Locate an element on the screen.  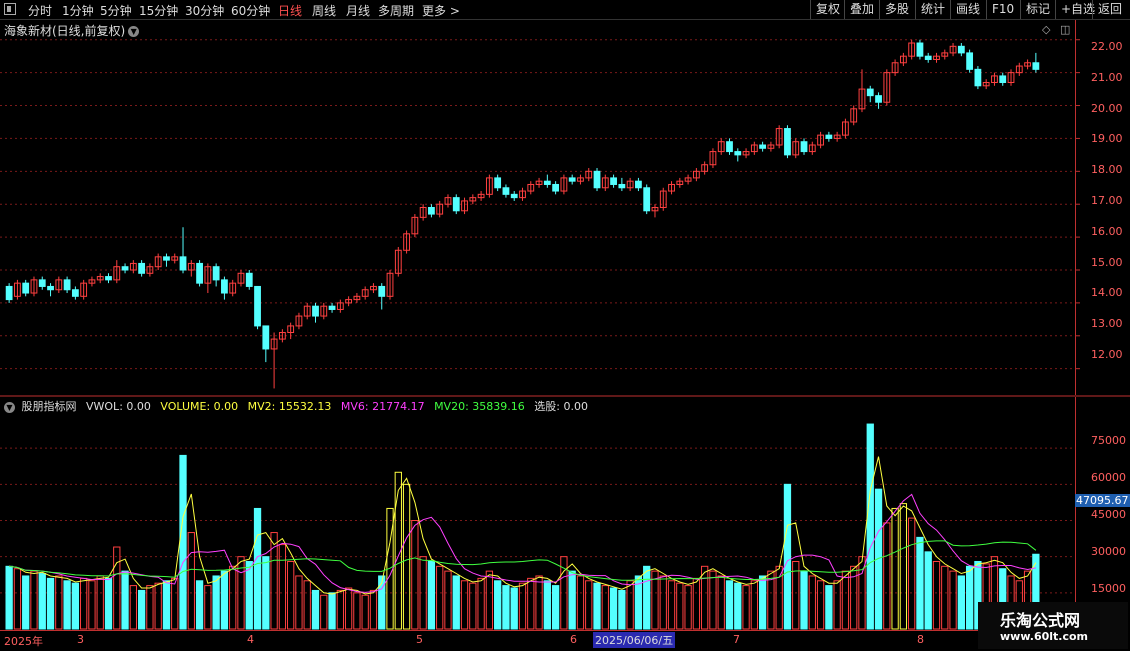
price-tick-label: 16.00 is located at coordinates (1107, 231).